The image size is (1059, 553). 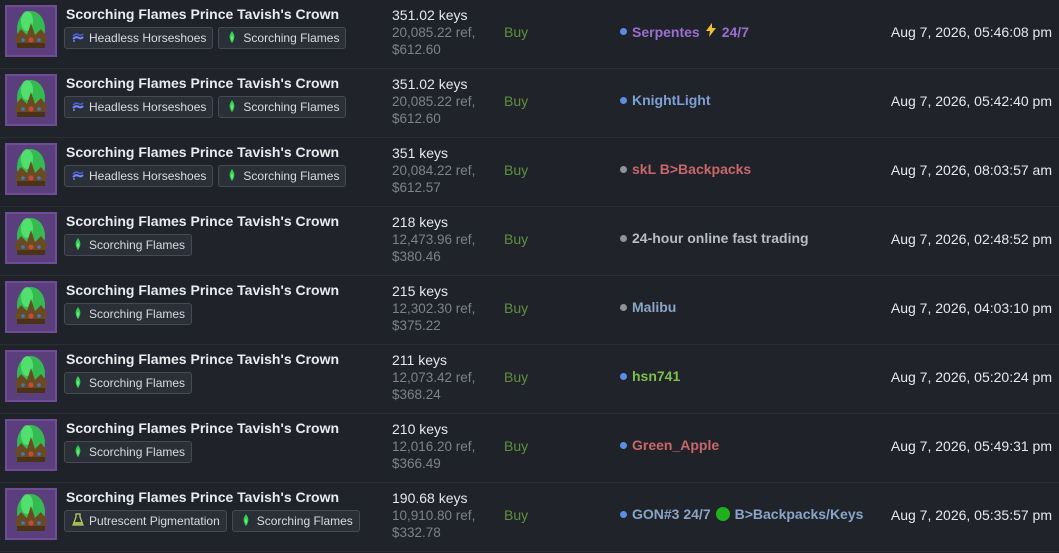 I want to click on listed-time: Aug 7, 2026, 05:35:57 pm, so click(x=971, y=515).